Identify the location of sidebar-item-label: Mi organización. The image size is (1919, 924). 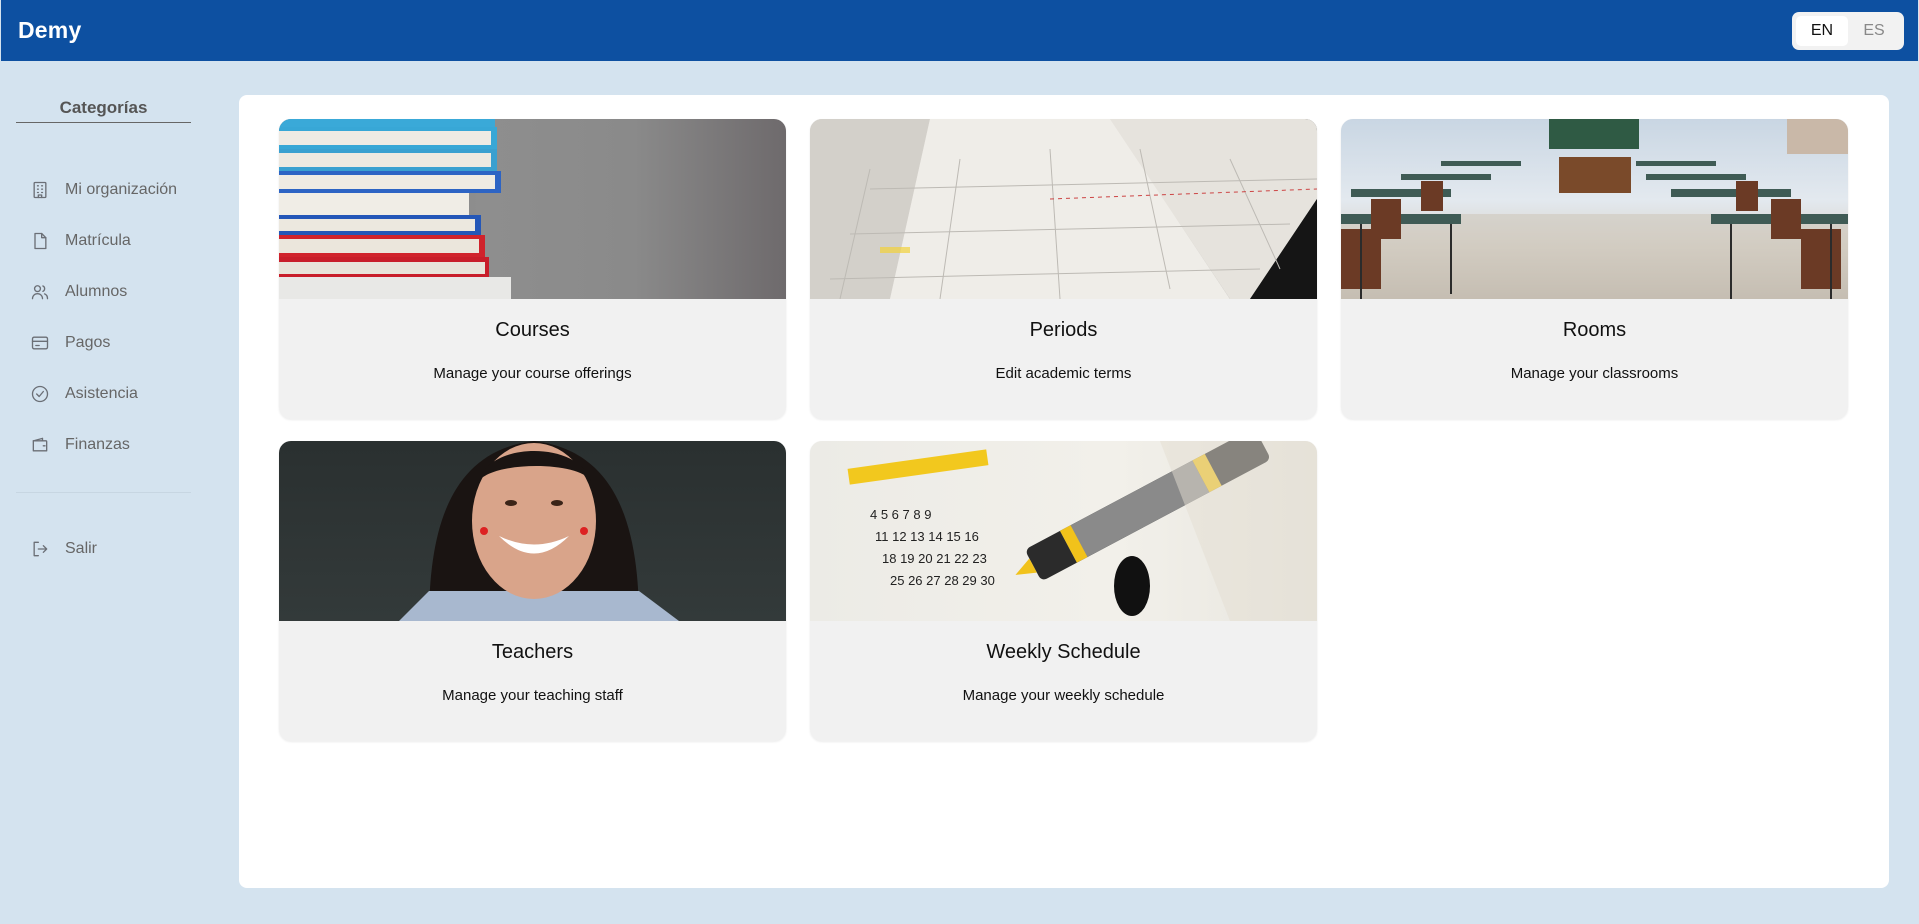
(121, 189).